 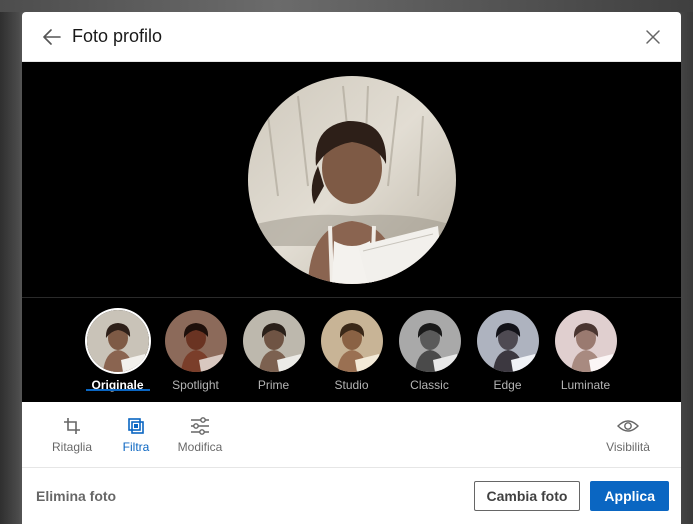 I want to click on filter-luminate: Luminate, so click(x=585, y=351).